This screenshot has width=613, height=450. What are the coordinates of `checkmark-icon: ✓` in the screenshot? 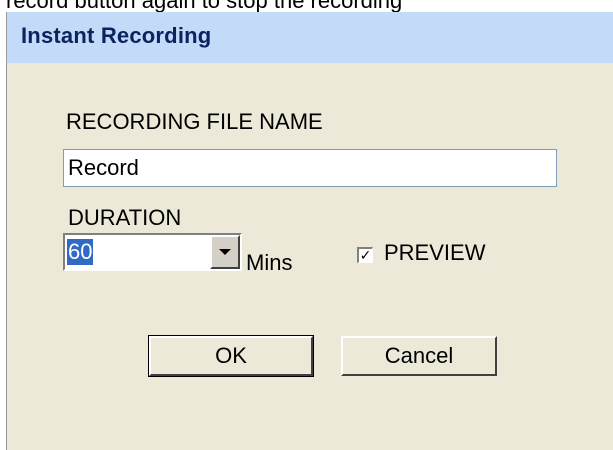 It's located at (365, 255).